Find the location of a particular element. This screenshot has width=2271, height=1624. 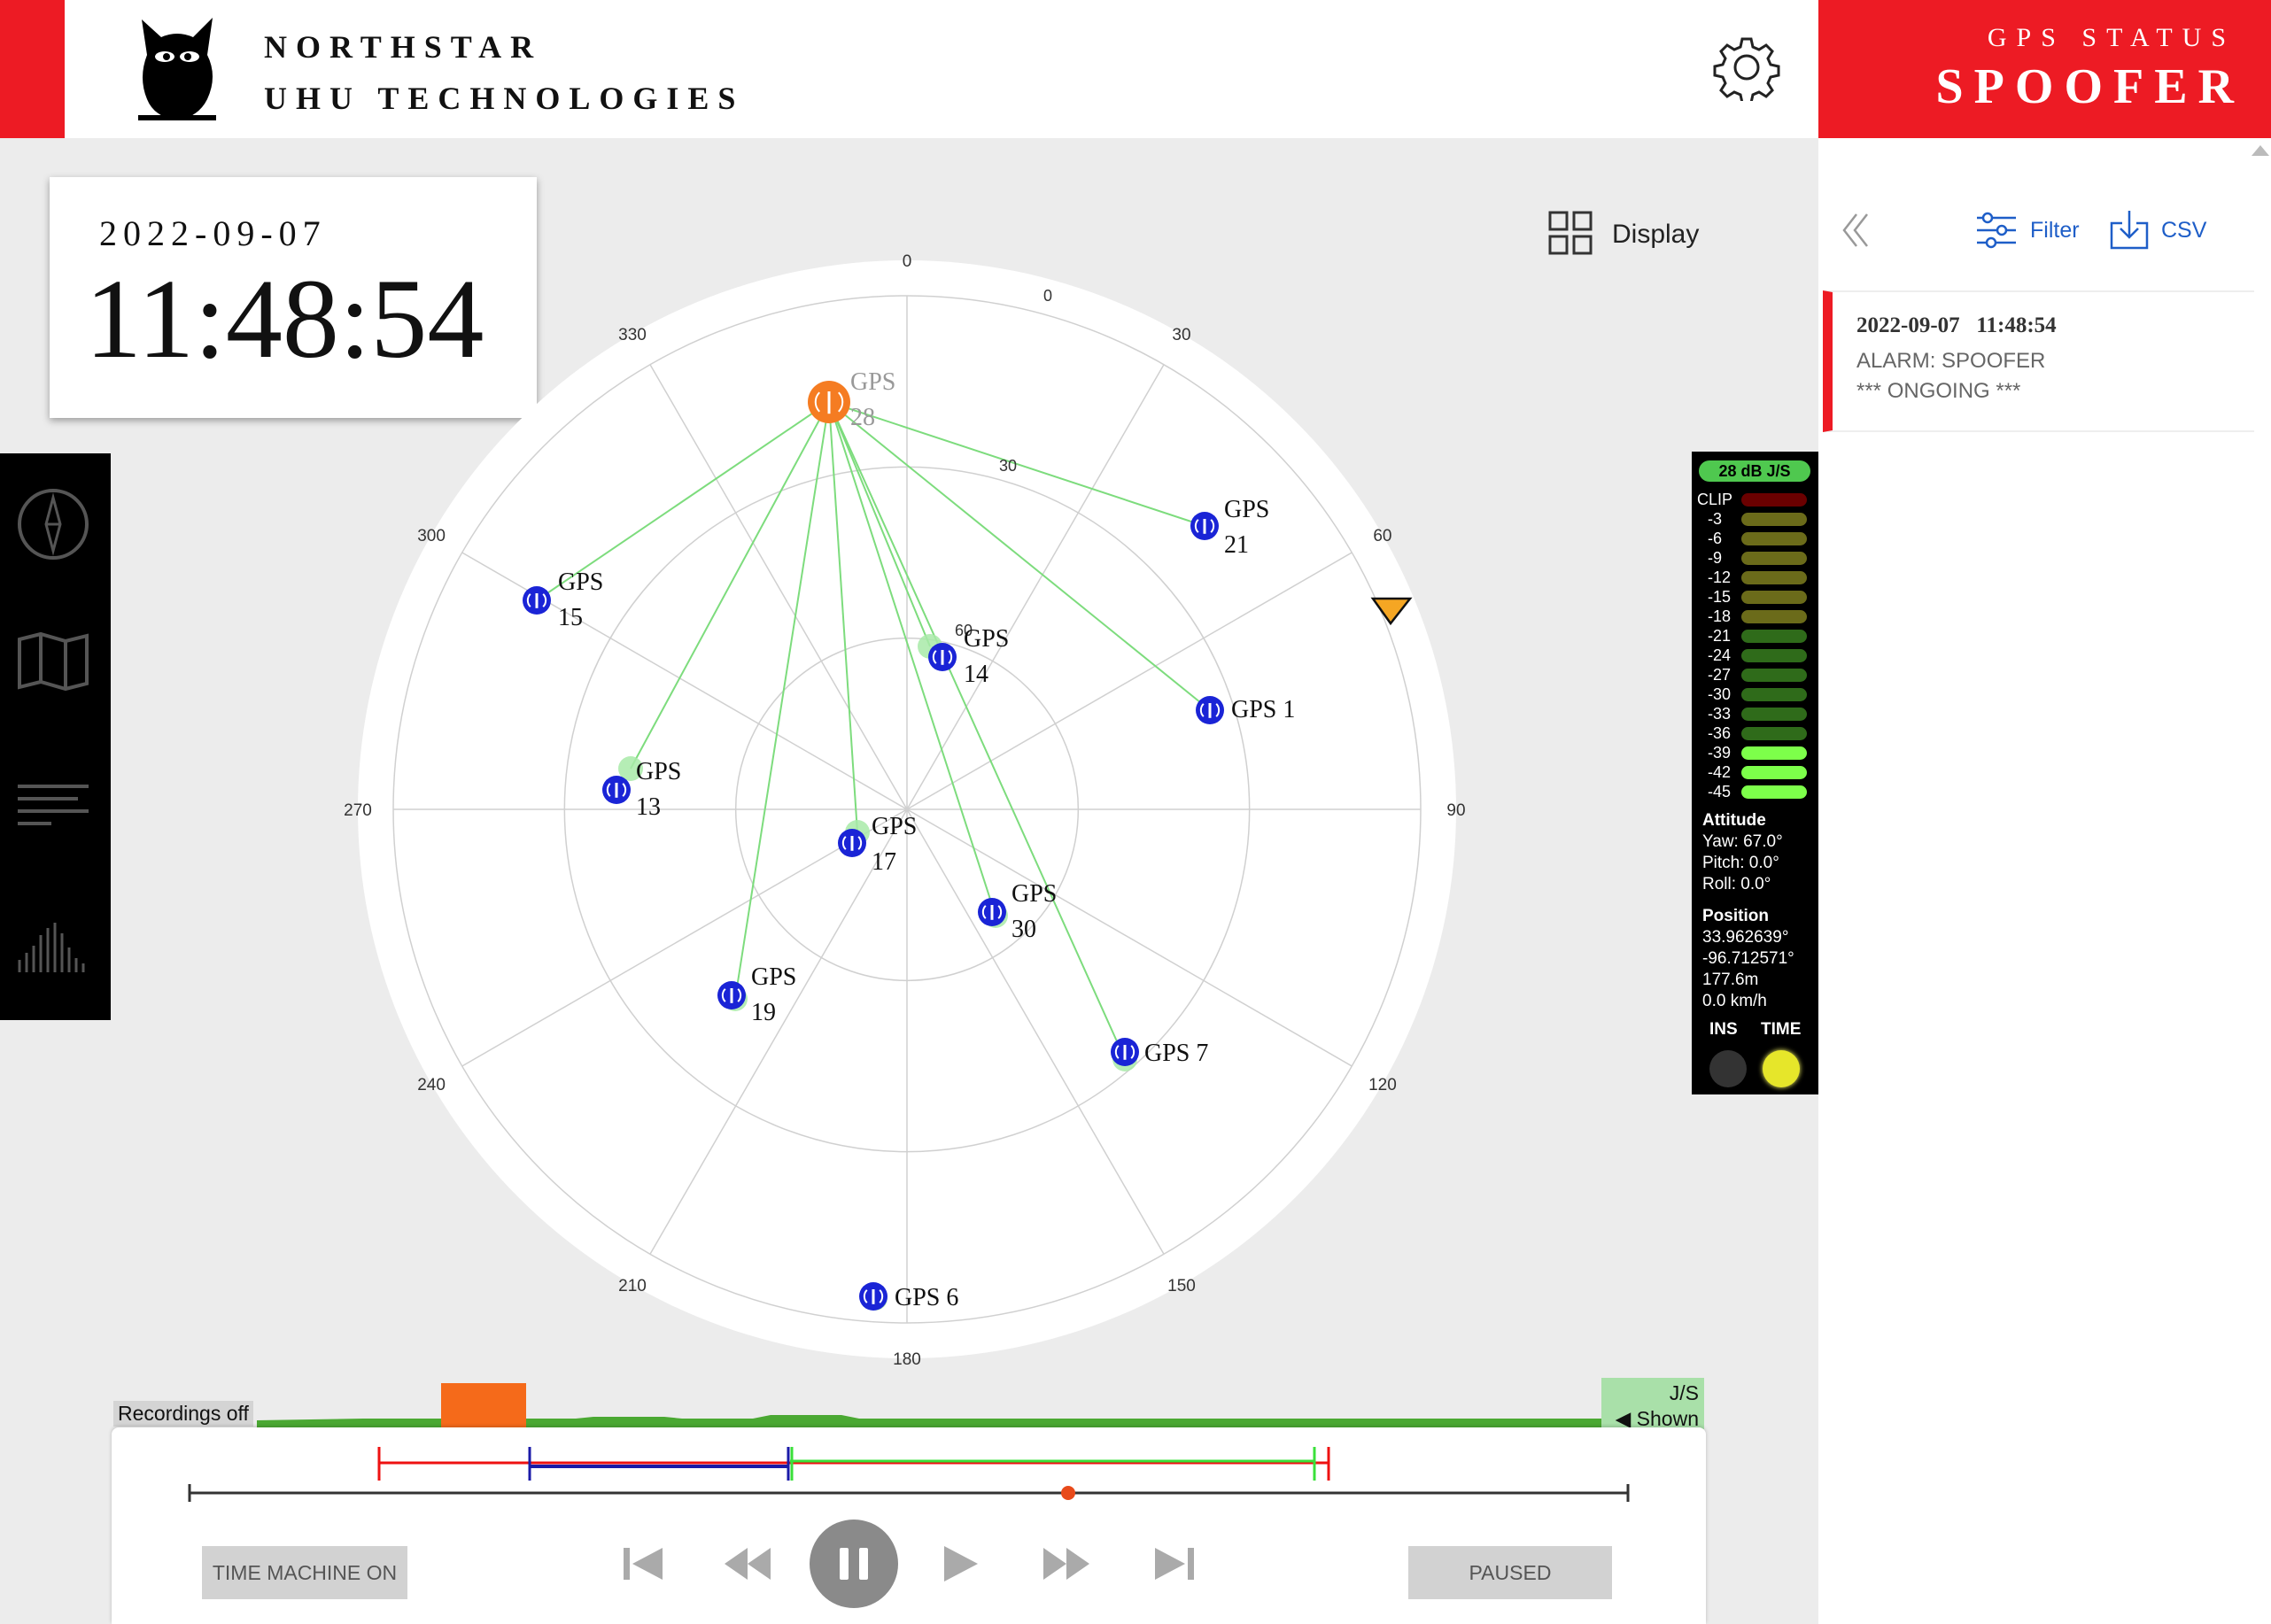

meter-scale-label: -9 is located at coordinates (1715, 558).